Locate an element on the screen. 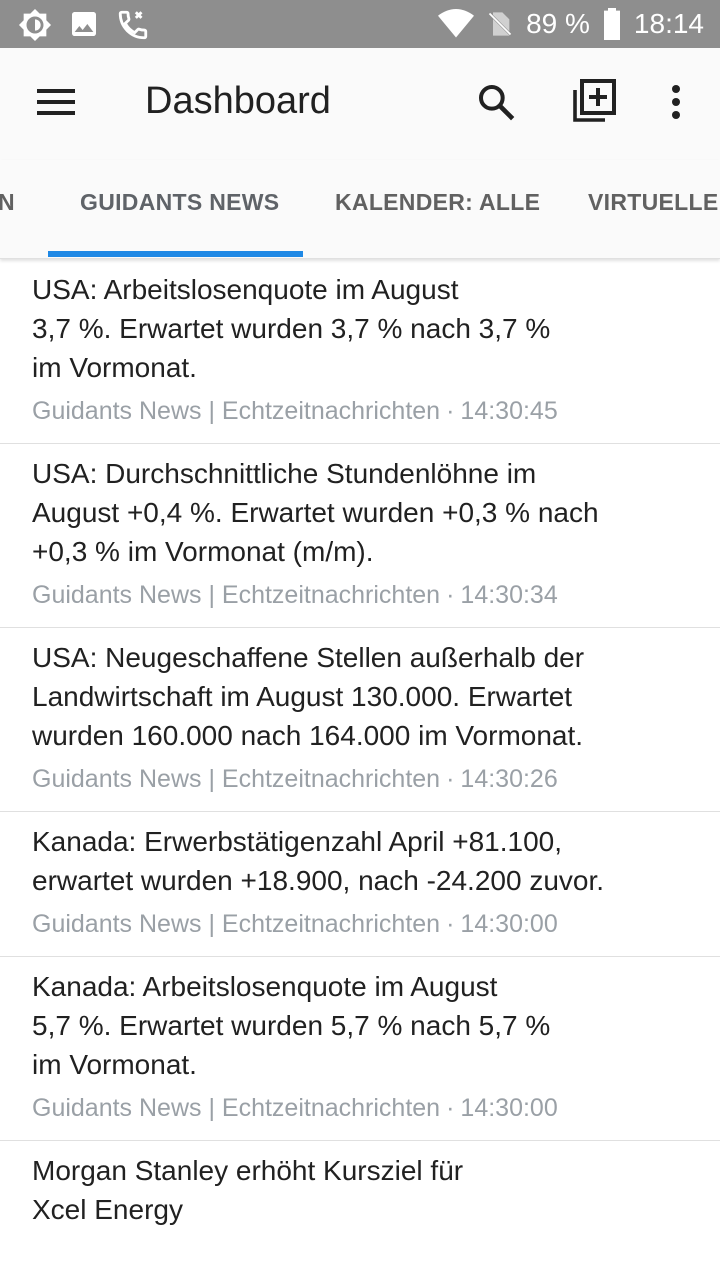 This screenshot has width=720, height=1280. news-time: 14:30:26 is located at coordinates (509, 779).